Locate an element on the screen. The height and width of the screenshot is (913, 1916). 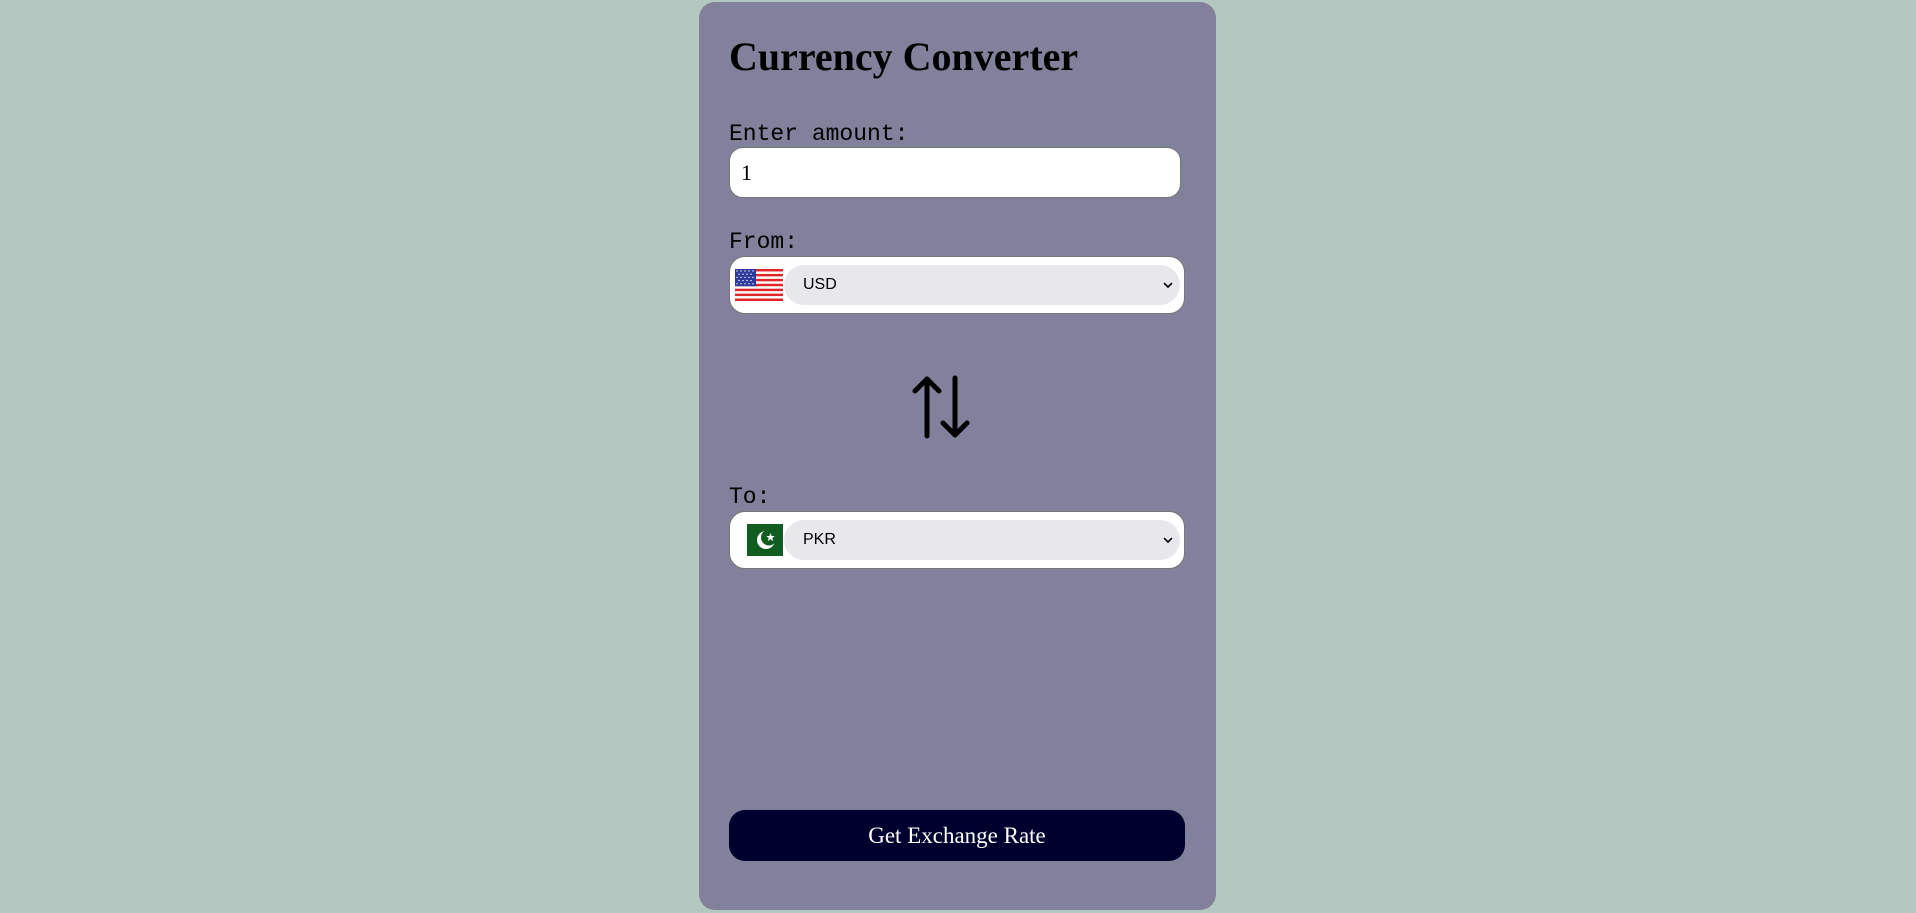
from-currency-value: USD is located at coordinates (820, 284).